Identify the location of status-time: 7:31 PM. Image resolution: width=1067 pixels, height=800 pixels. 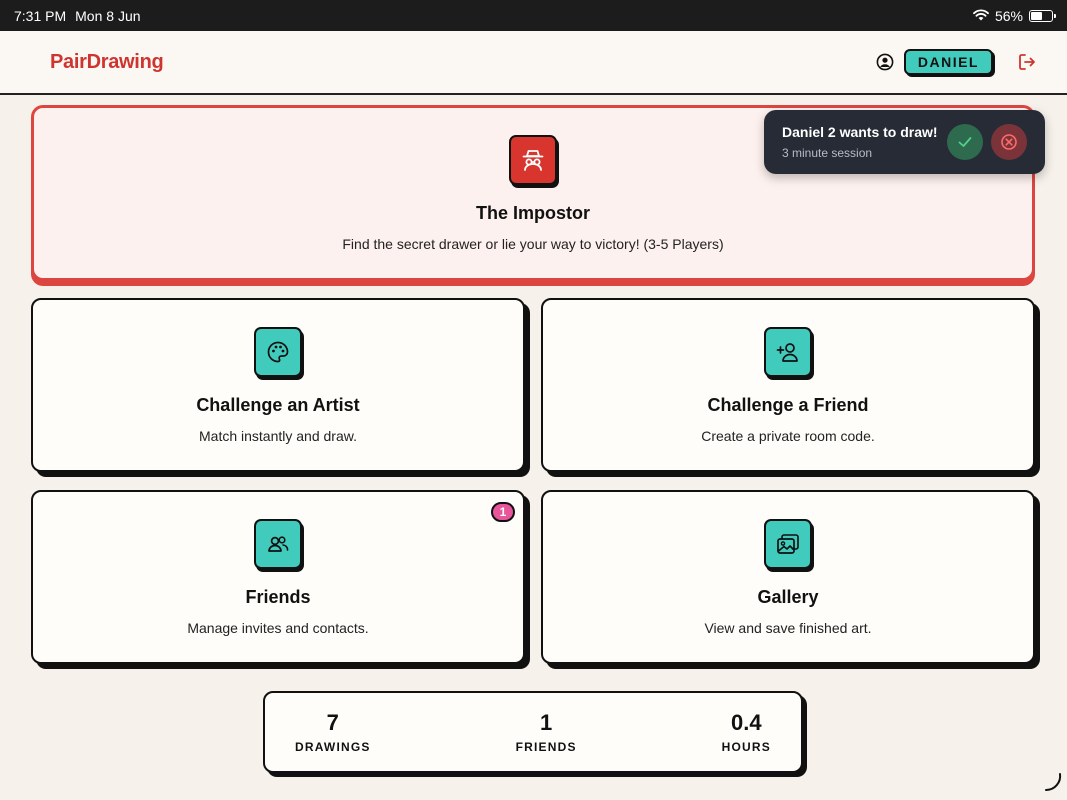
(40, 15).